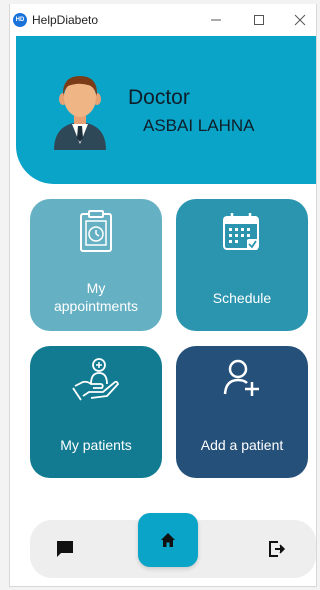 The image size is (320, 590). What do you see at coordinates (242, 231) in the screenshot?
I see `calendar-icon` at bounding box center [242, 231].